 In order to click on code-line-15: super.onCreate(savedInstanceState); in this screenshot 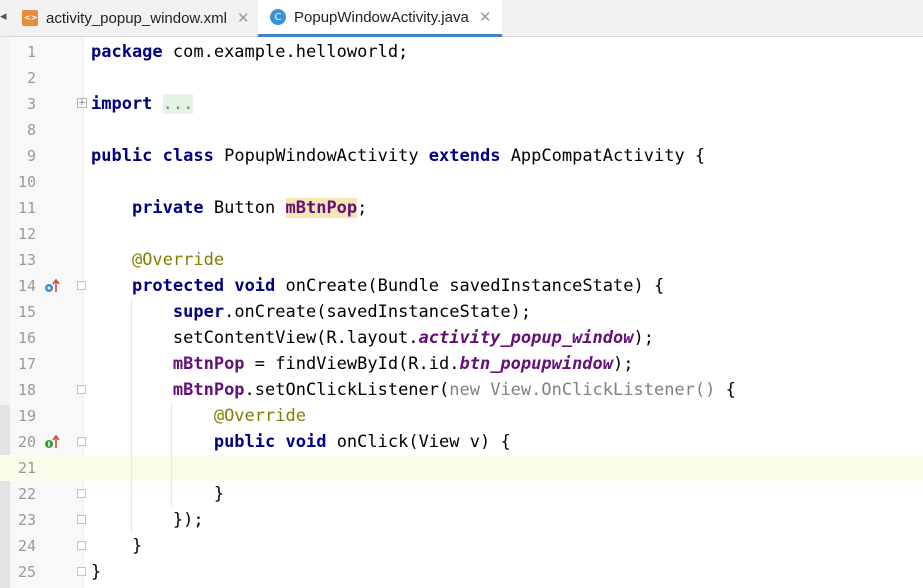, I will do `click(311, 312)`.